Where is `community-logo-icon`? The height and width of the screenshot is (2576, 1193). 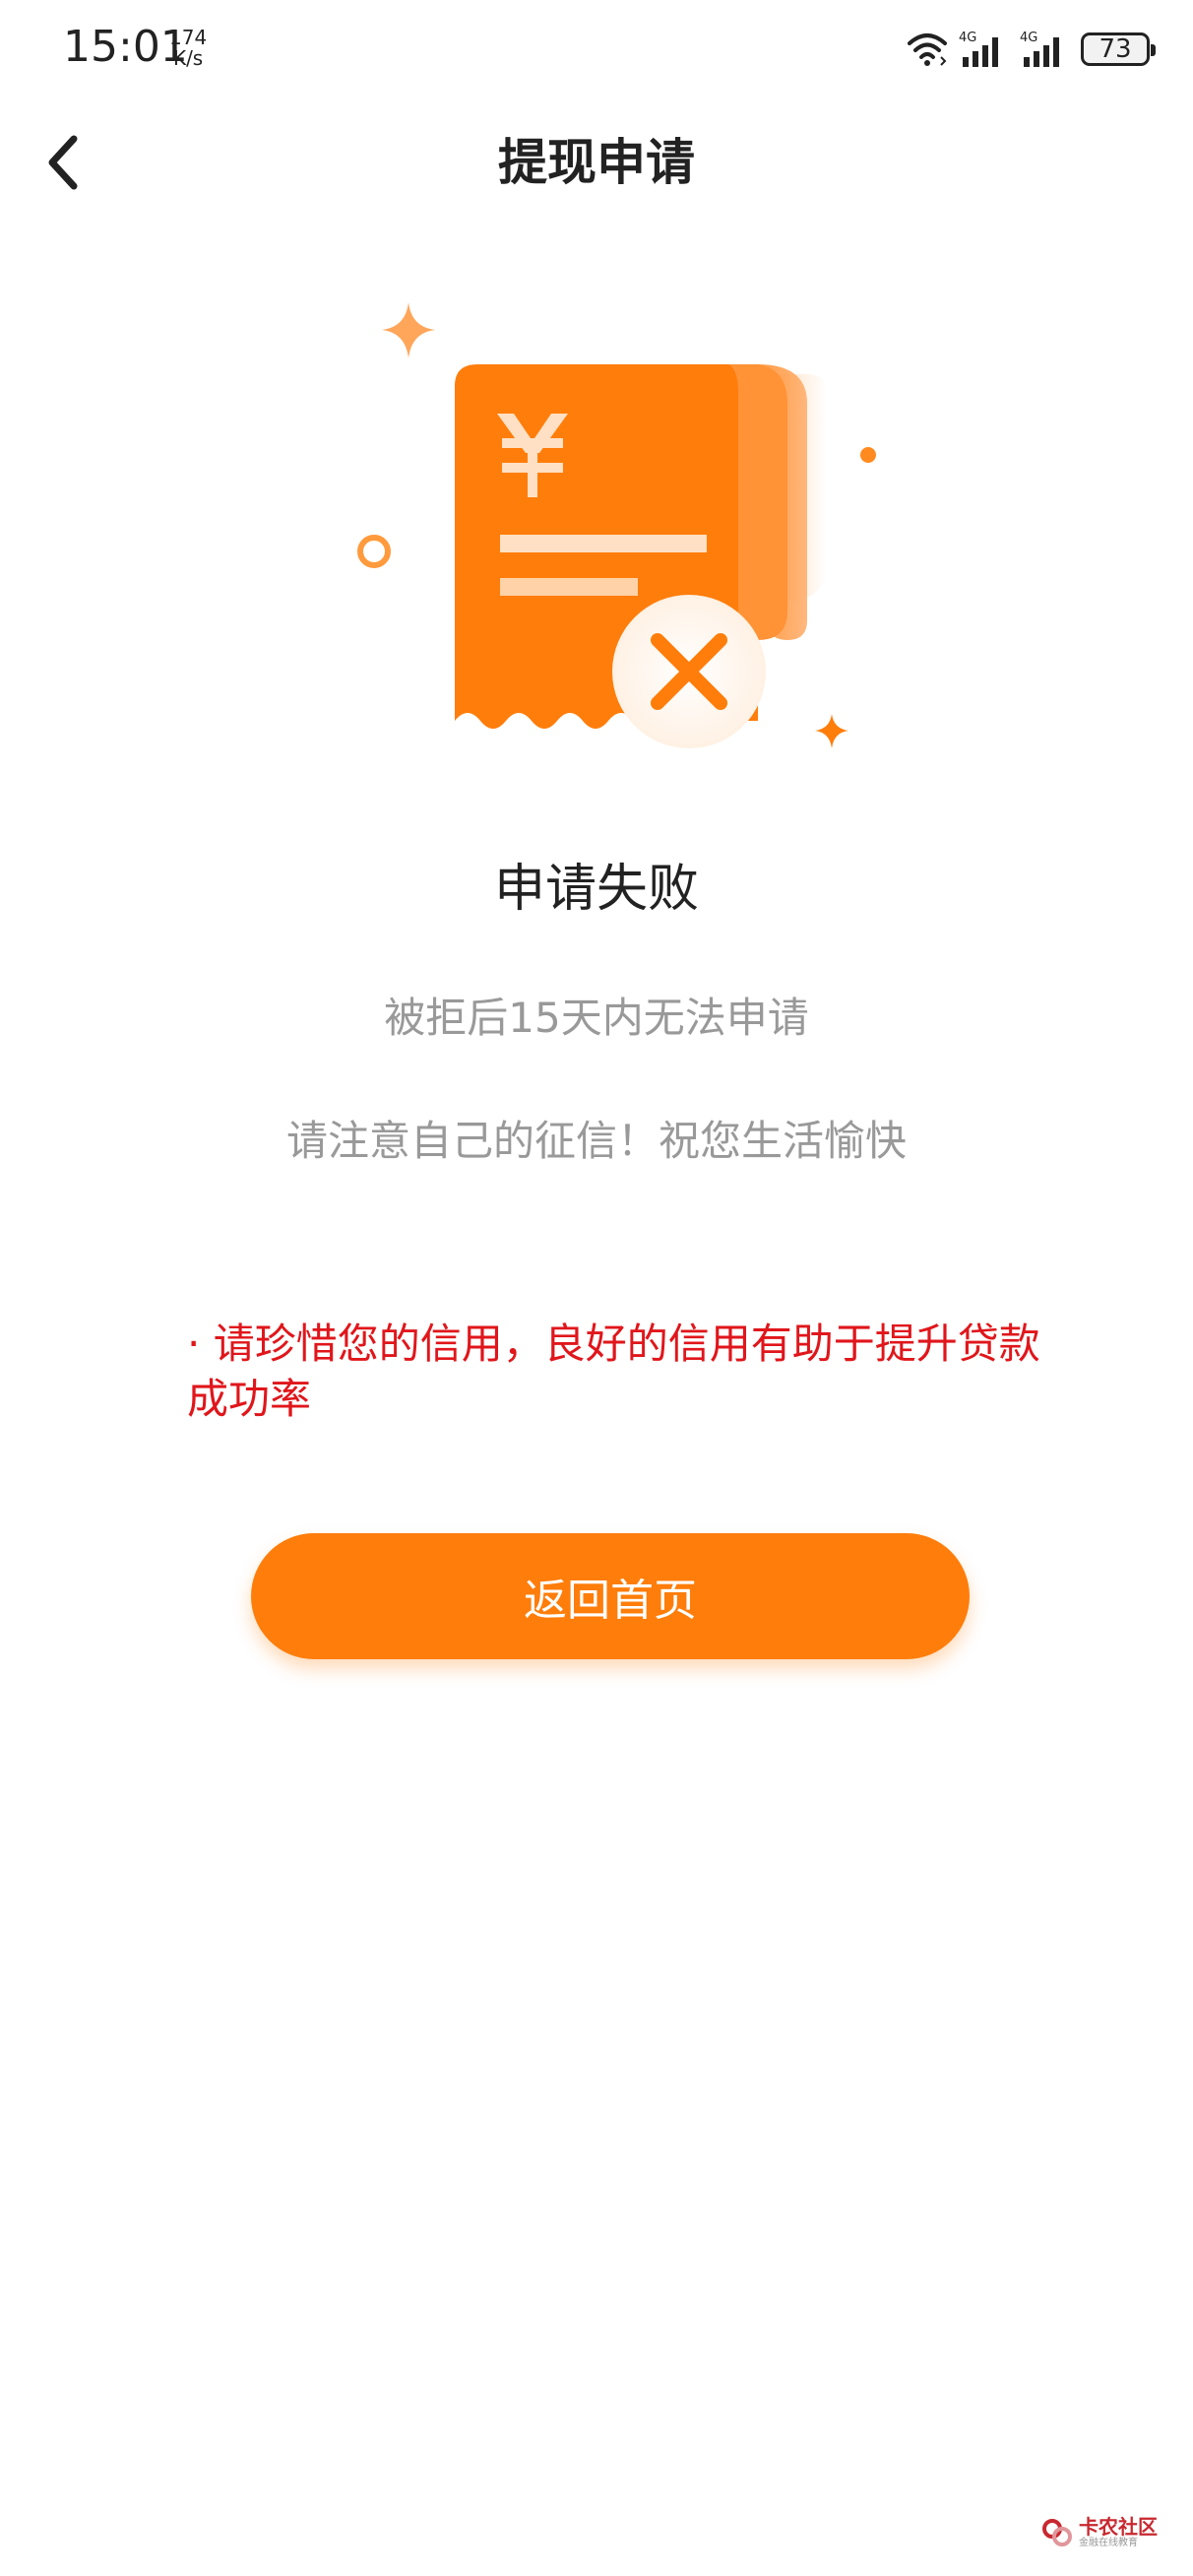
community-logo-icon is located at coordinates (1057, 2532).